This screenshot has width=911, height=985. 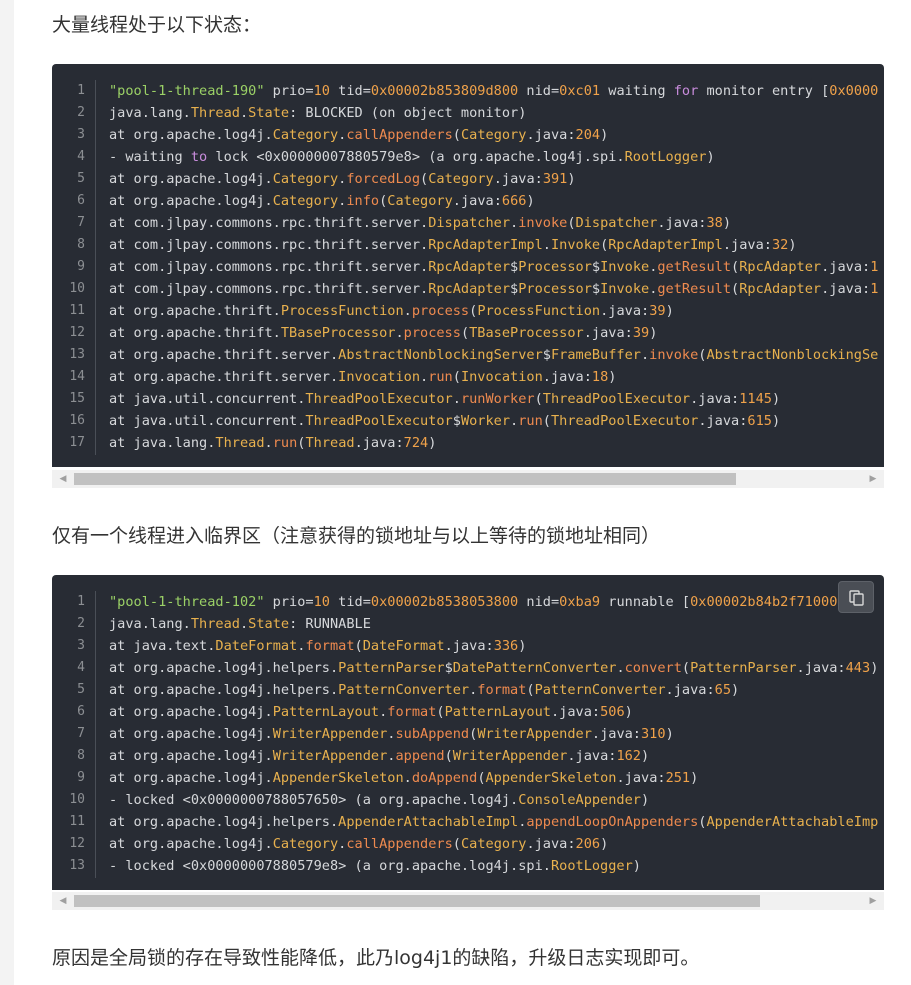 What do you see at coordinates (686, 91) in the screenshot?
I see `code-token-keyword: for` at bounding box center [686, 91].